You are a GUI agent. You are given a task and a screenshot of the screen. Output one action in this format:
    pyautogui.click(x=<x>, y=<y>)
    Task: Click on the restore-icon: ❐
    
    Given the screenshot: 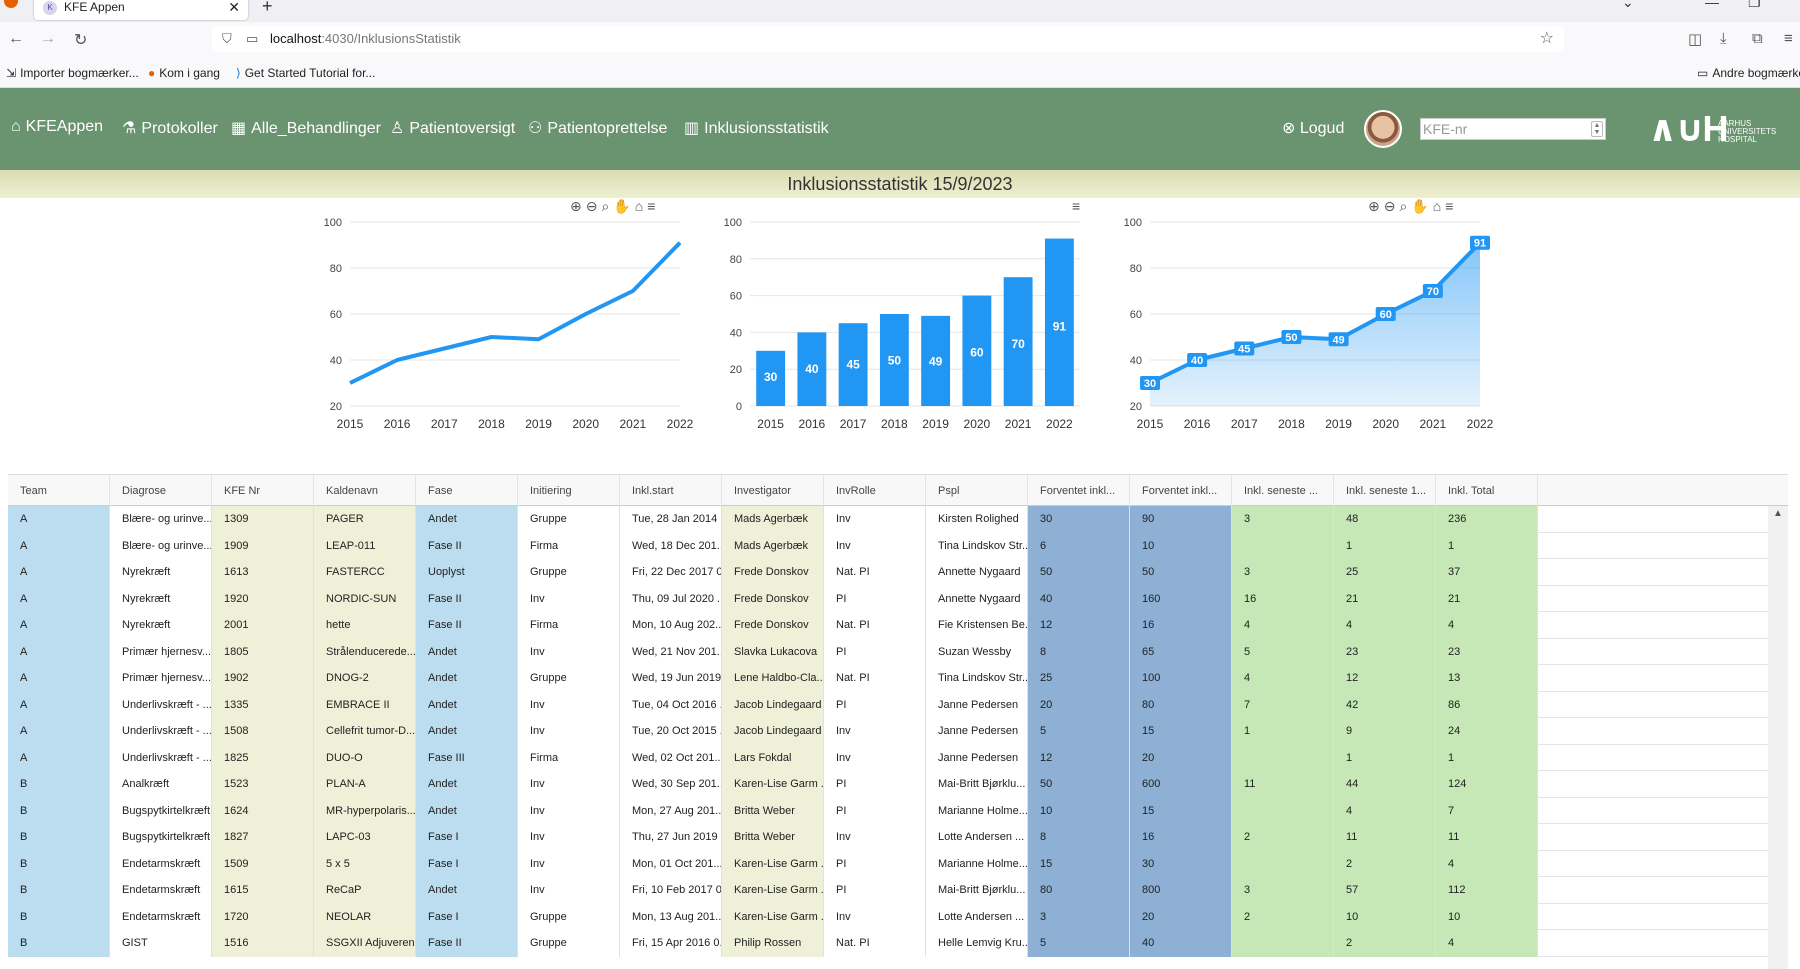 What is the action you would take?
    pyautogui.click(x=1754, y=5)
    